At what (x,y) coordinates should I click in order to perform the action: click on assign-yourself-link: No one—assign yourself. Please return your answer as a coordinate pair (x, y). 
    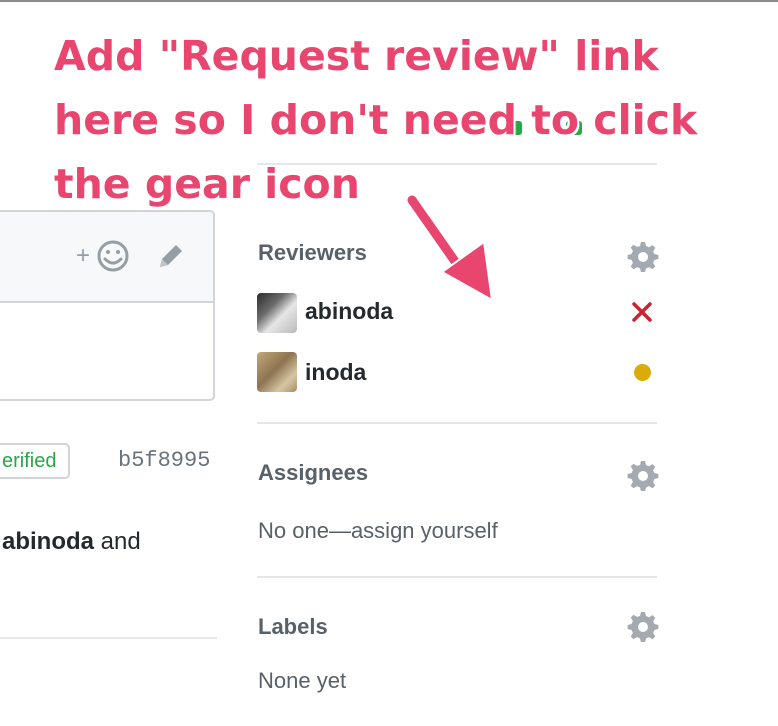
    Looking at the image, I should click on (378, 530).